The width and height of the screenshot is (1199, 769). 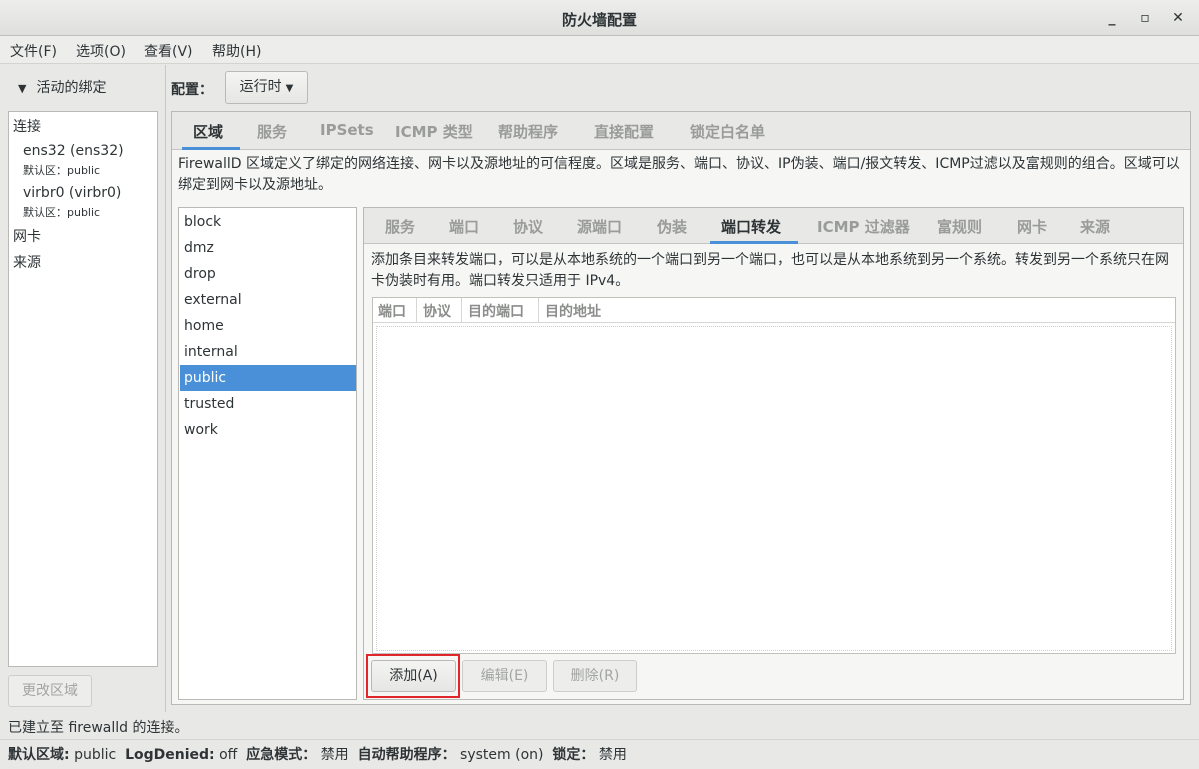 What do you see at coordinates (268, 248) in the screenshot?
I see `zone-item-dmz: dmz` at bounding box center [268, 248].